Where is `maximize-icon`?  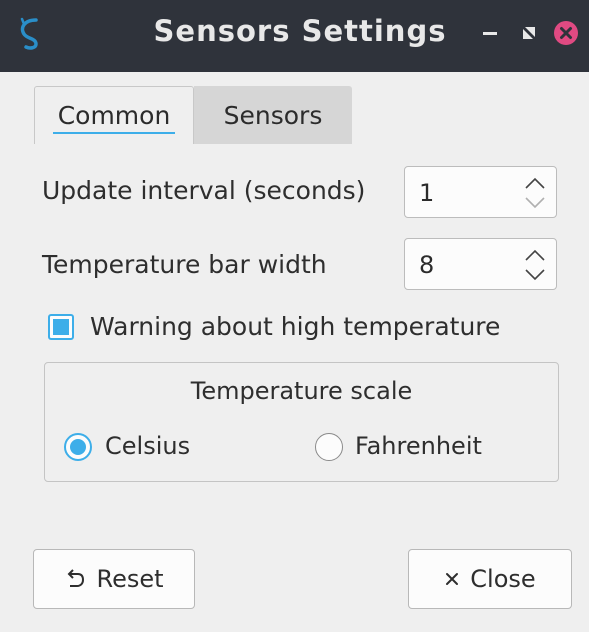 maximize-icon is located at coordinates (529, 33).